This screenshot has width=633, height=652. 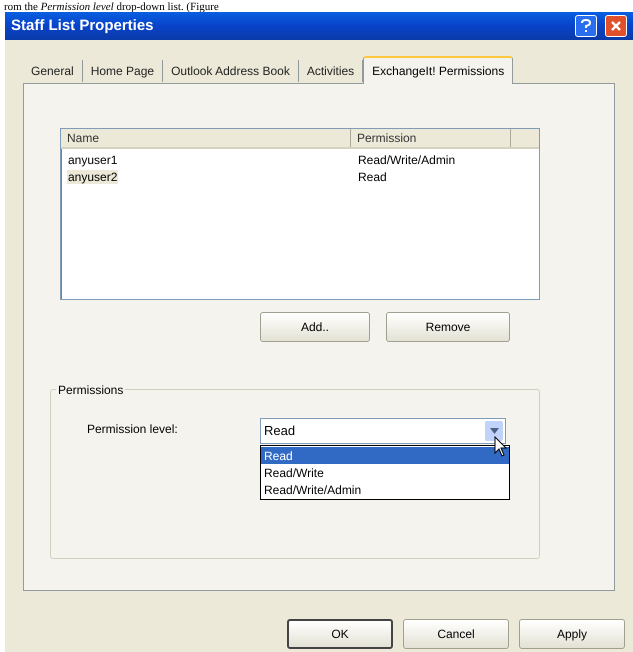 I want to click on close-icon, so click(x=616, y=26).